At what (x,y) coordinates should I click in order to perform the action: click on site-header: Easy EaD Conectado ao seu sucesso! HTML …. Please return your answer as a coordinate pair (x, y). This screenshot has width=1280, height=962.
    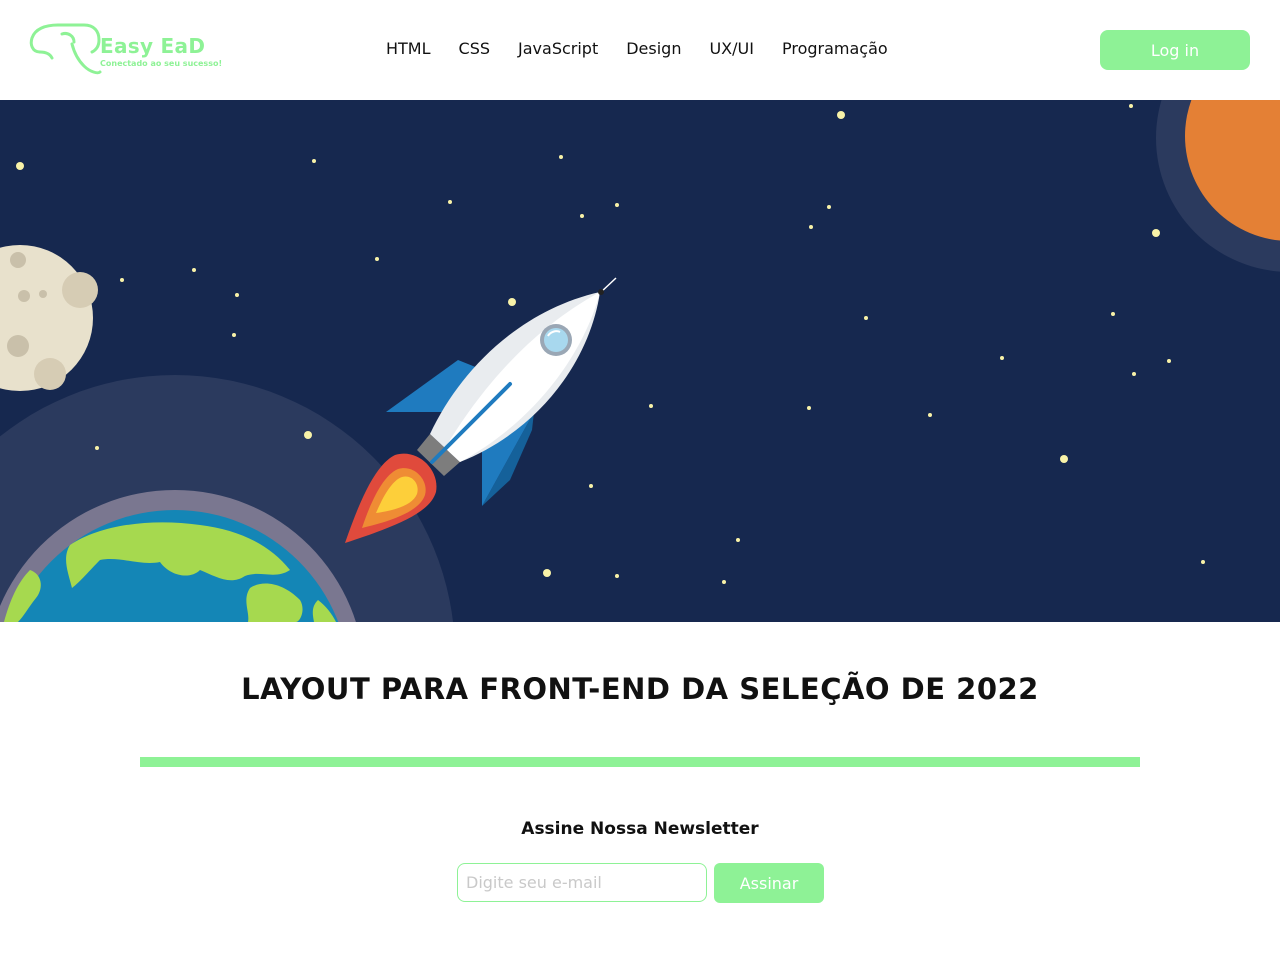
    Looking at the image, I should click on (640, 50).